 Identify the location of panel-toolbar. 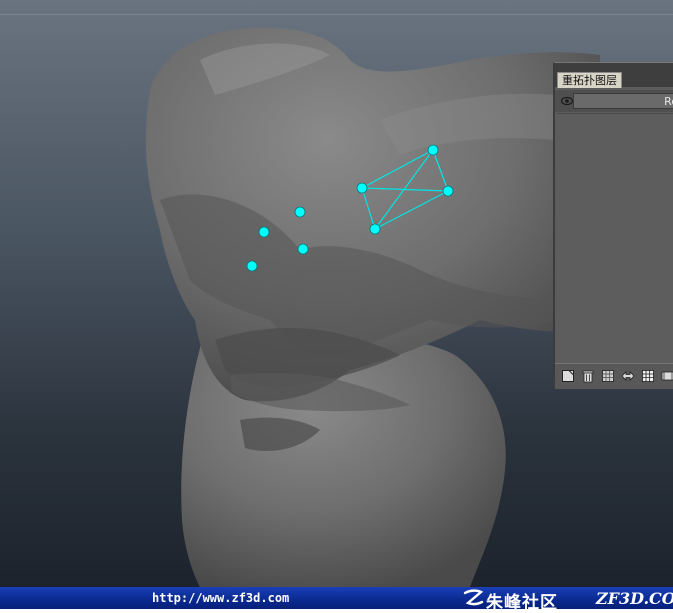
(614, 376).